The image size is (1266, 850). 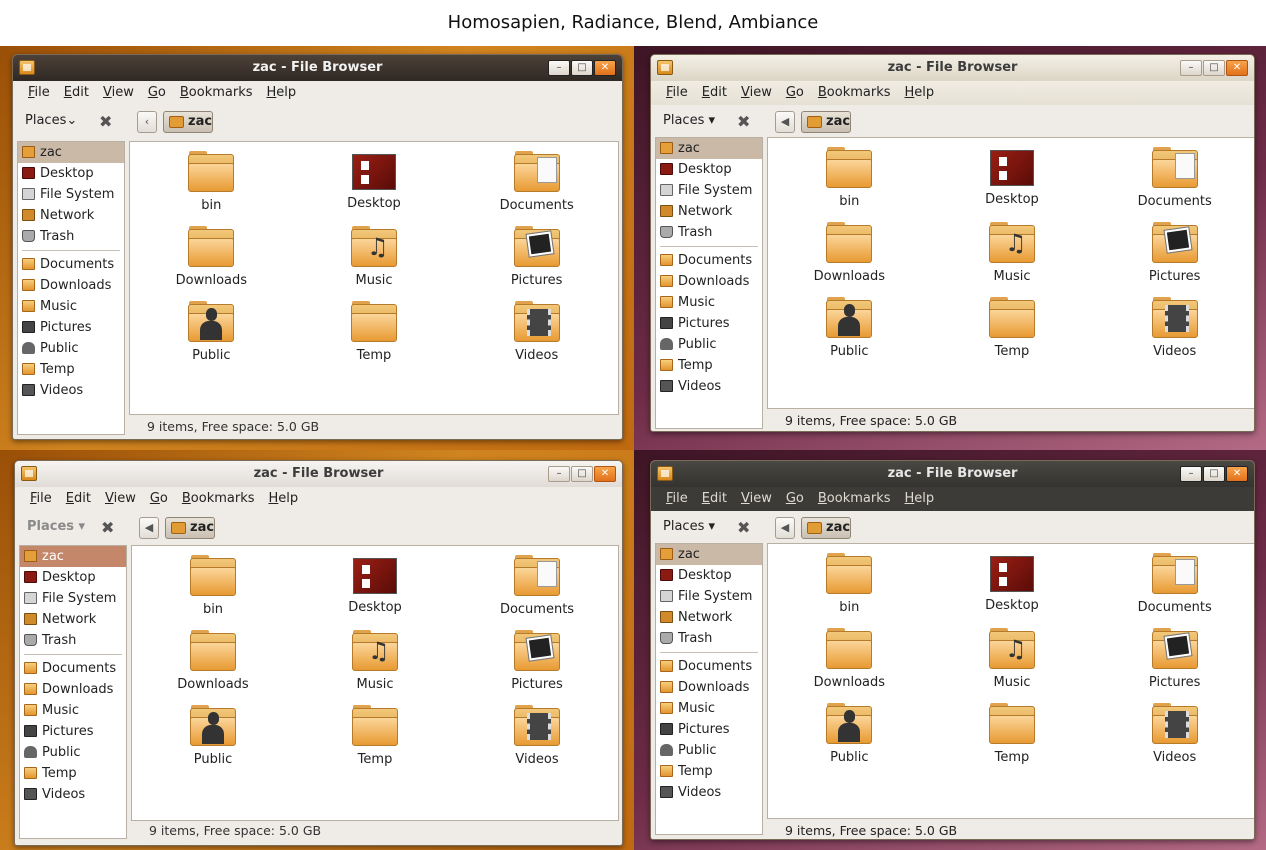 What do you see at coordinates (854, 93) in the screenshot?
I see `menu-bookmarks: Bookmarks` at bounding box center [854, 93].